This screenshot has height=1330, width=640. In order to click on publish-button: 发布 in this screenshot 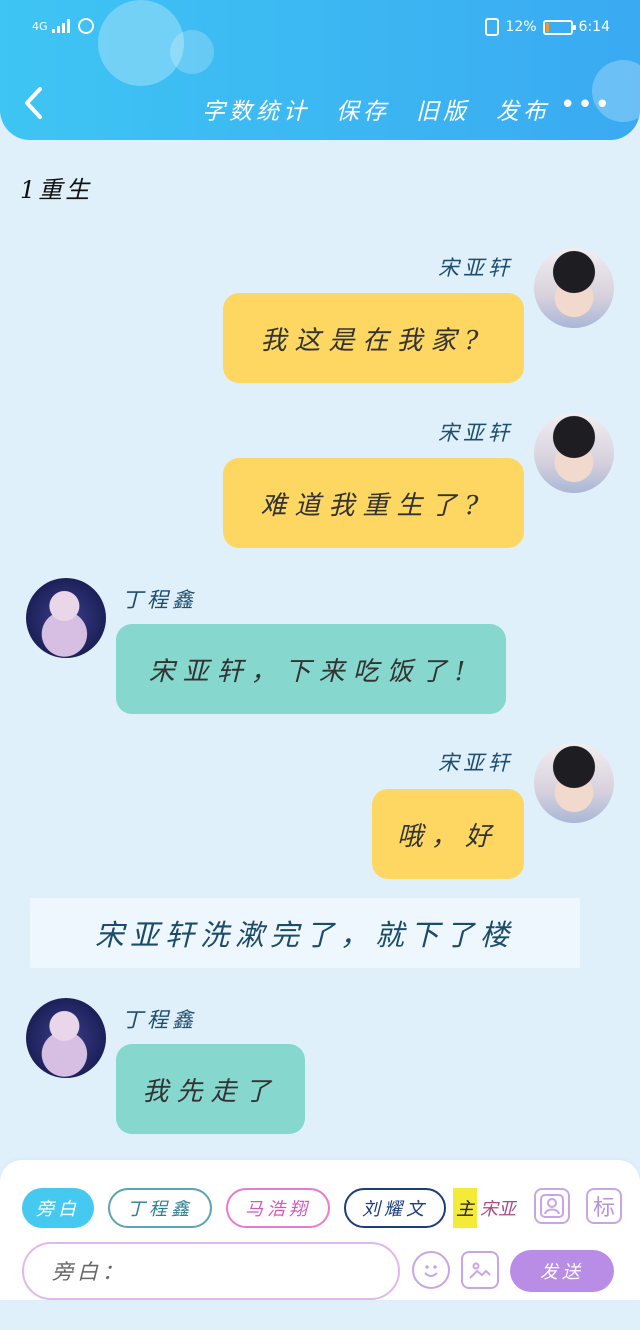, I will do `click(523, 109)`.